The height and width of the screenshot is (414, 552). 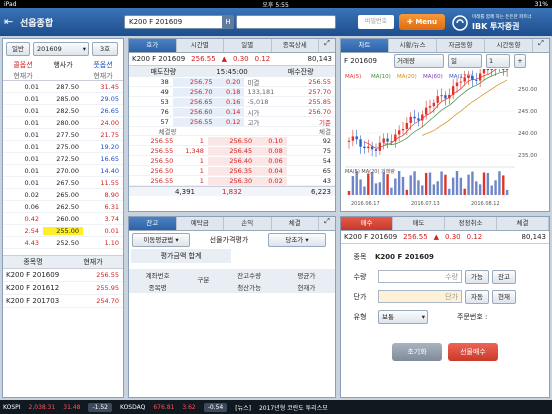 What do you see at coordinates (388, 316) in the screenshot?
I see `order-type-value: 보통` at bounding box center [388, 316].